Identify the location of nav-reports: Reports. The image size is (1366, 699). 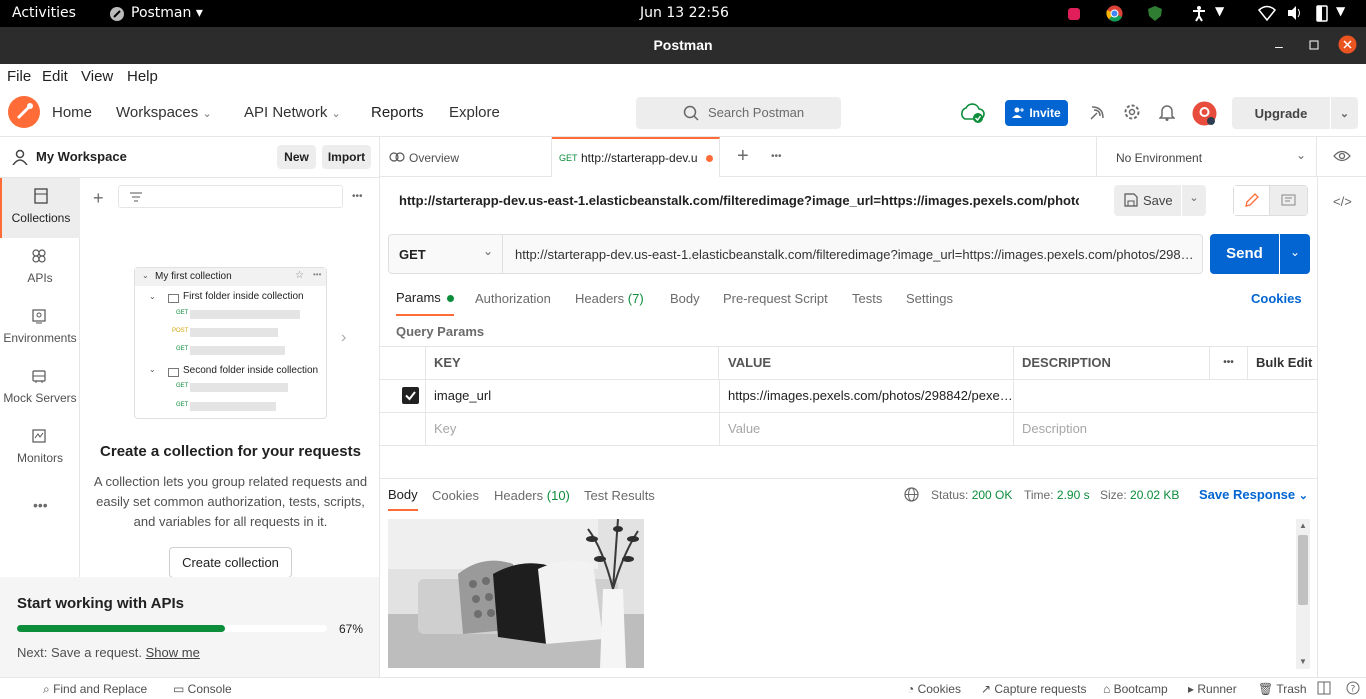
(397, 112).